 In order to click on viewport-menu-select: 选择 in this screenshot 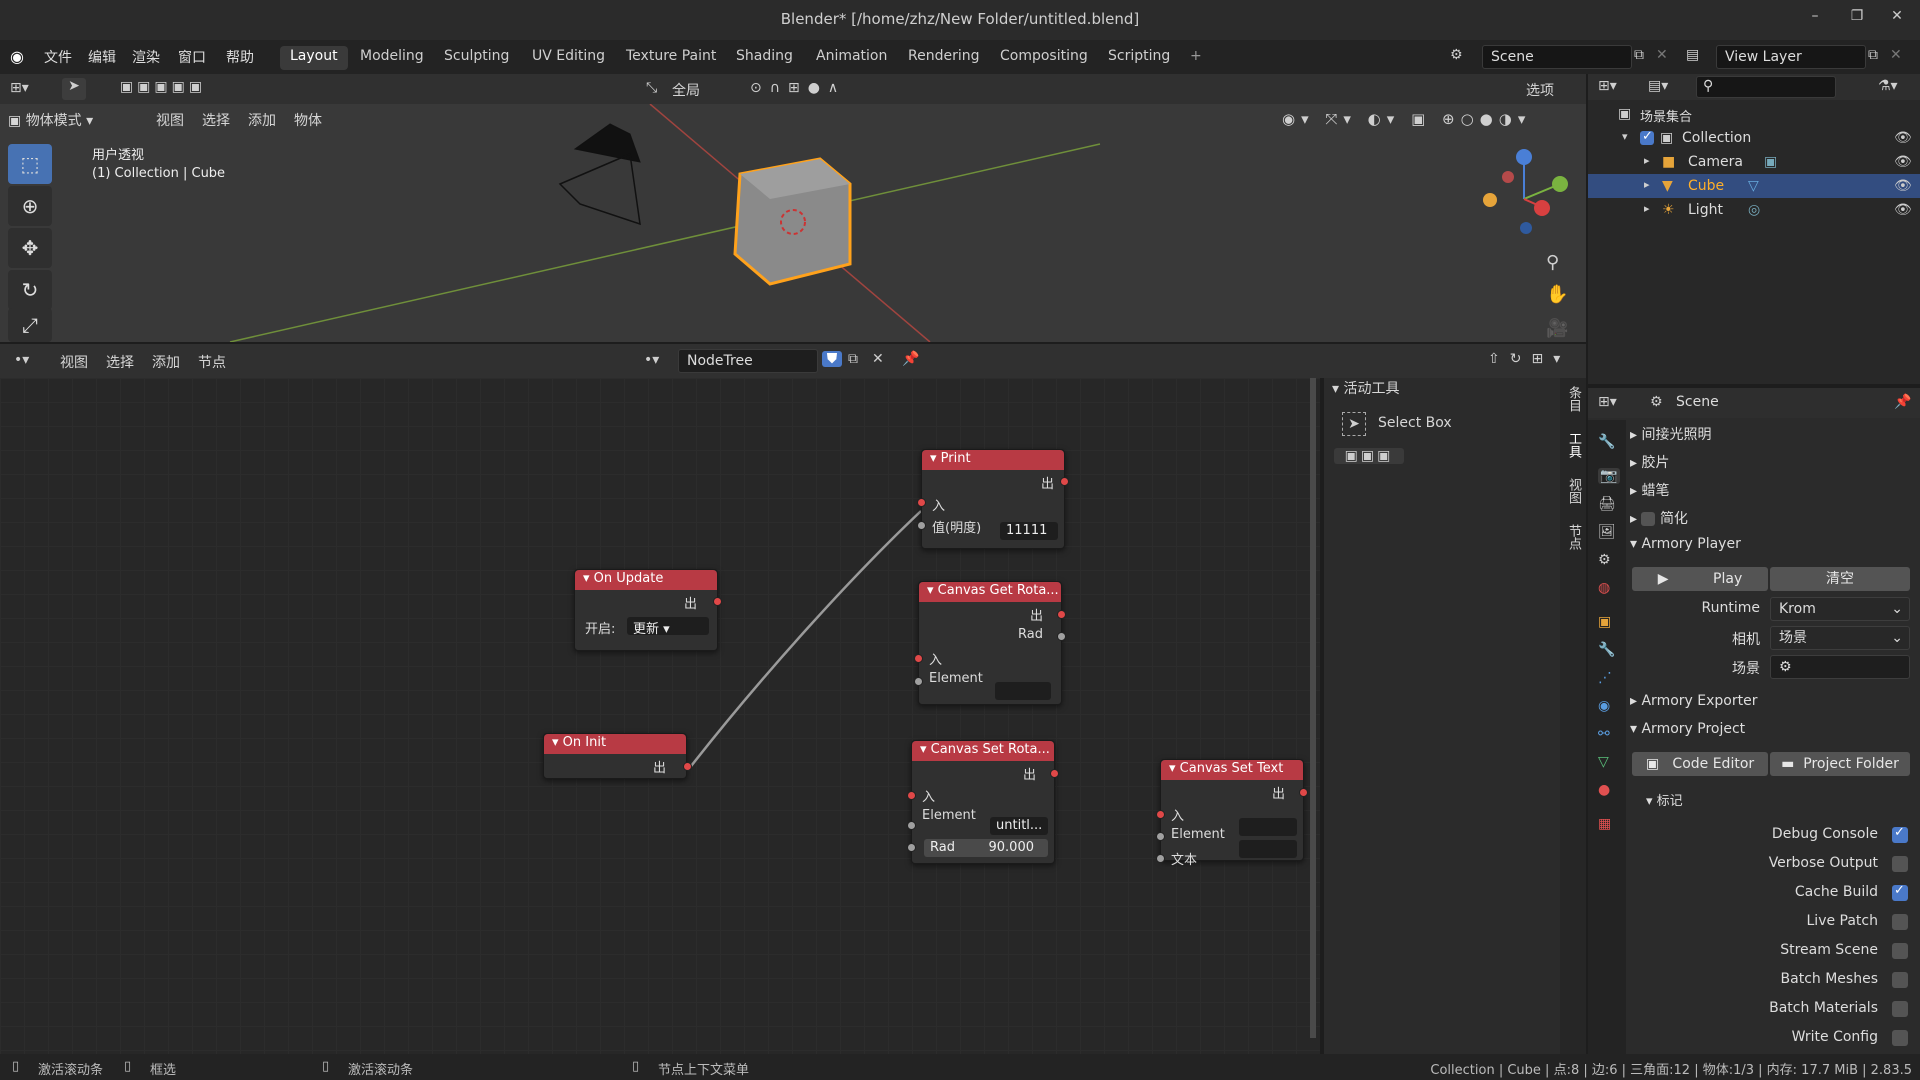, I will do `click(216, 120)`.